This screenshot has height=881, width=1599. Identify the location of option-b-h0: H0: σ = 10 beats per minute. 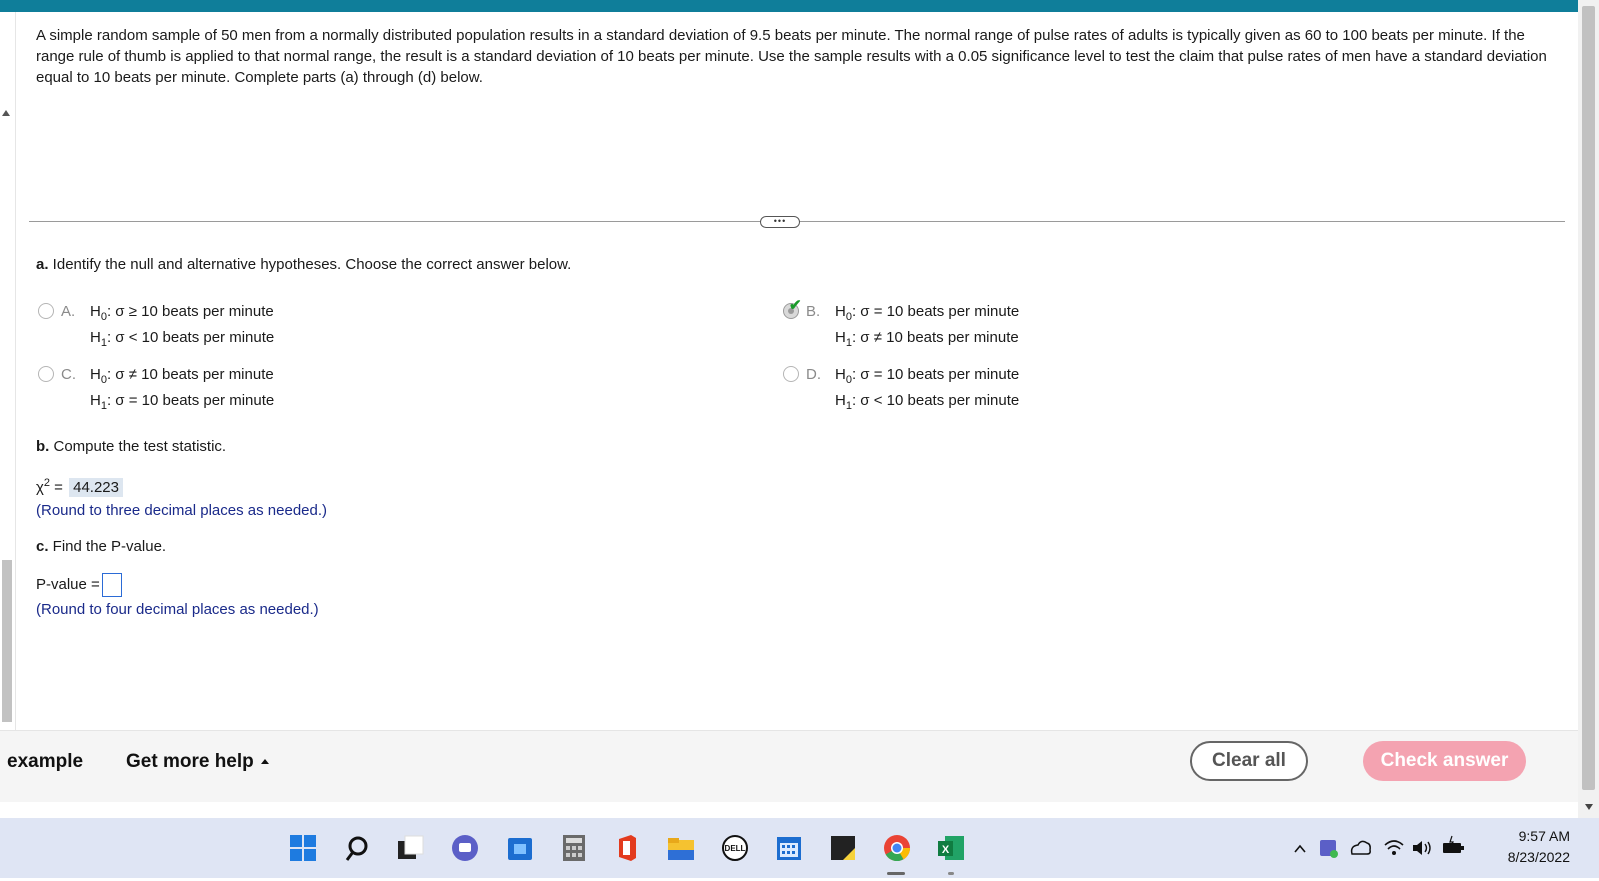
(927, 313).